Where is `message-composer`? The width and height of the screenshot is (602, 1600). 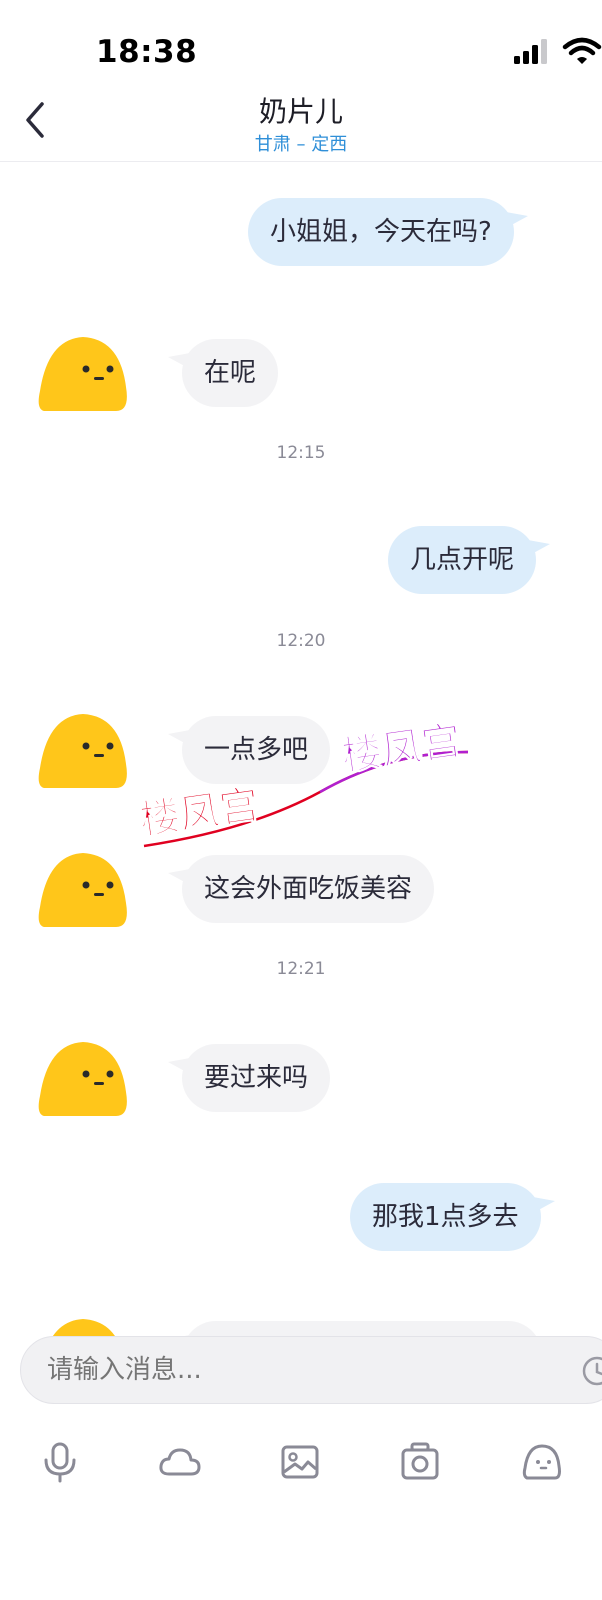 message-composer is located at coordinates (311, 1370).